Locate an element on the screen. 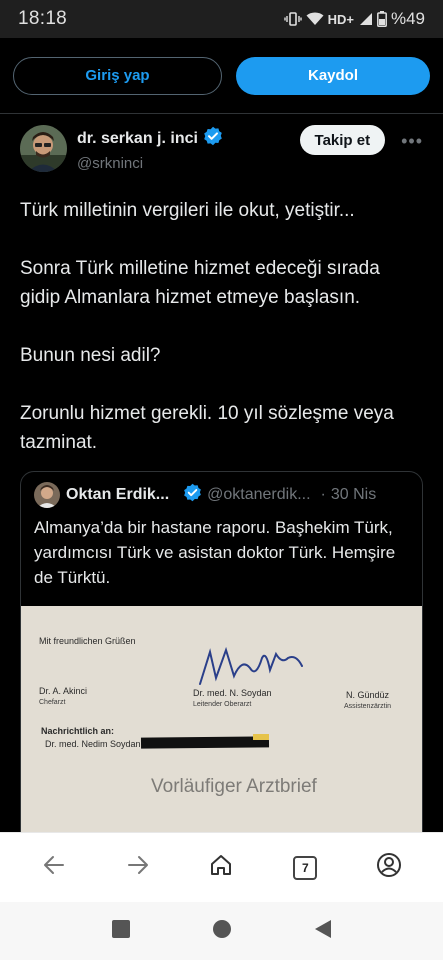 Image resolution: width=443 pixels, height=960 pixels. highlight-mark is located at coordinates (261, 737).